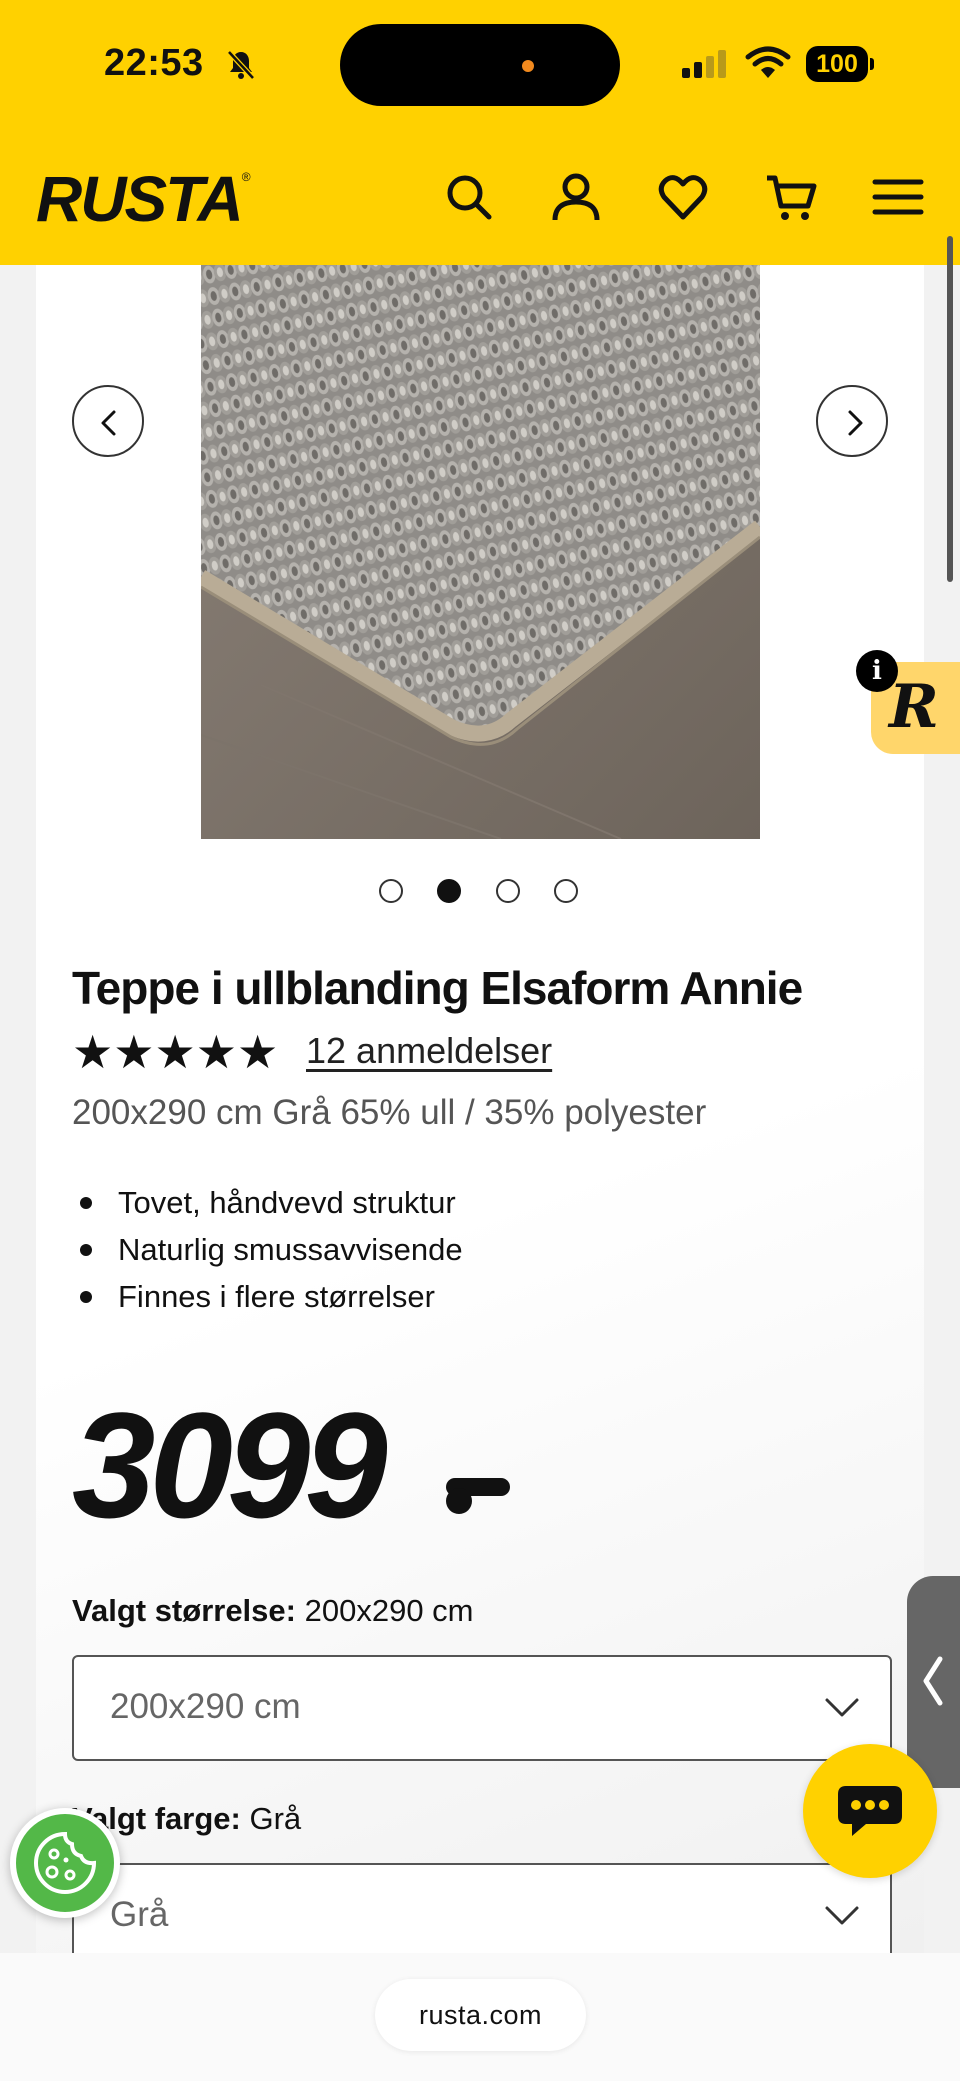 The image size is (960, 2081). What do you see at coordinates (184, 1610) in the screenshot?
I see `size-label: Valgt størrelse:` at bounding box center [184, 1610].